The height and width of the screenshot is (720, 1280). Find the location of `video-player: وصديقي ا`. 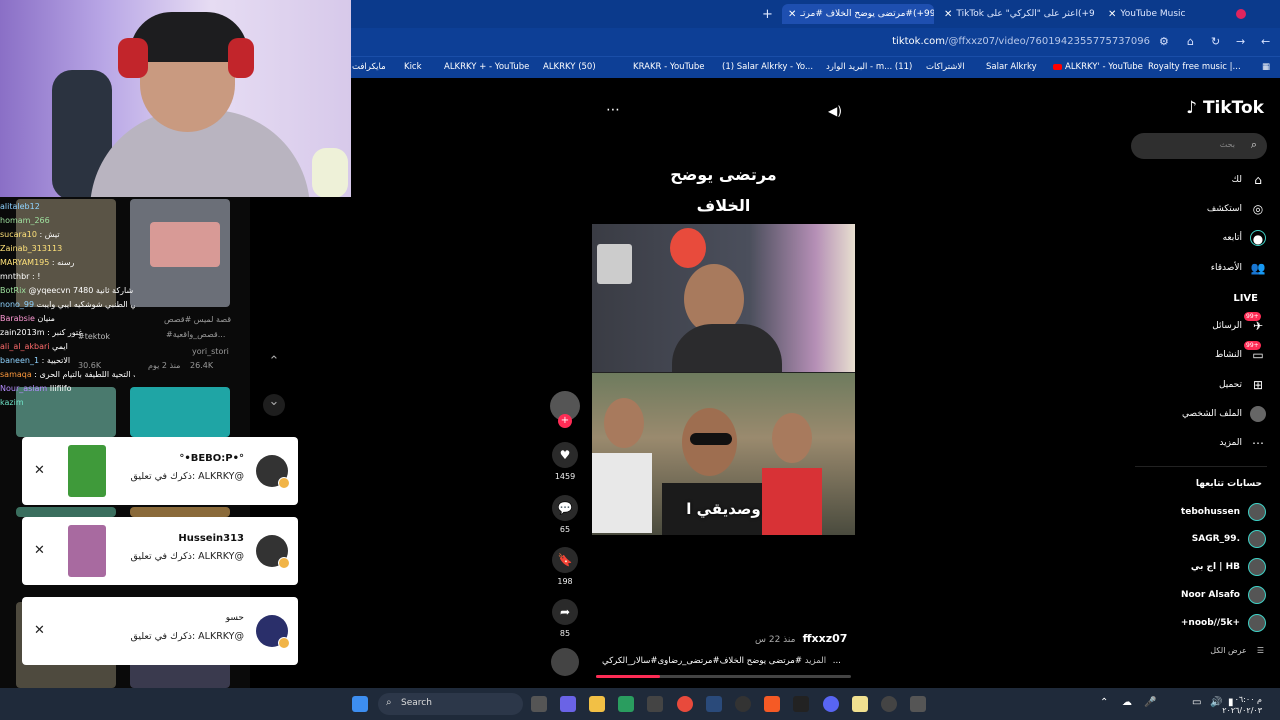

video-player: وصديقي ا is located at coordinates (723, 379).